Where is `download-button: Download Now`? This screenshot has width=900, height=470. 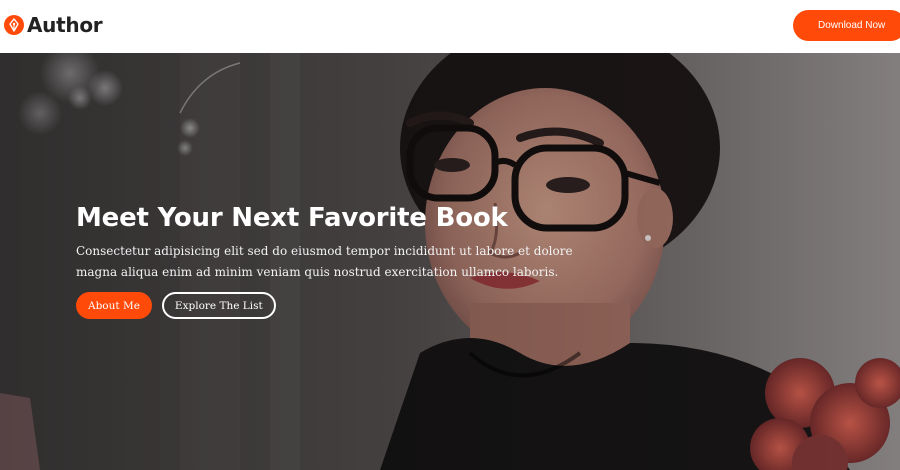
download-button: Download Now is located at coordinates (846, 25).